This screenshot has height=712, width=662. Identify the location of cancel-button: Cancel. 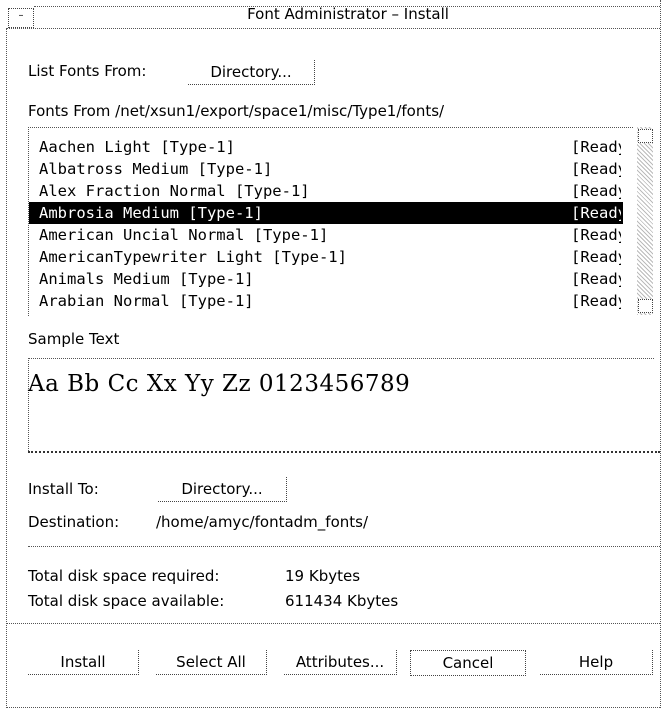
(468, 663).